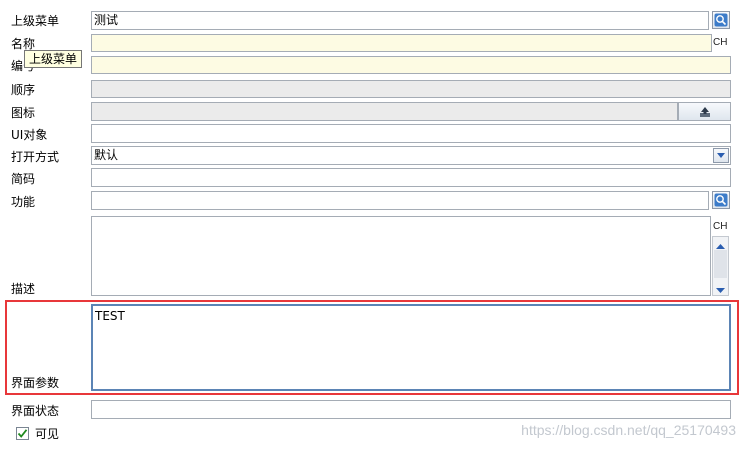 The height and width of the screenshot is (449, 746). I want to click on open-mode-dropdown-button, so click(721, 155).